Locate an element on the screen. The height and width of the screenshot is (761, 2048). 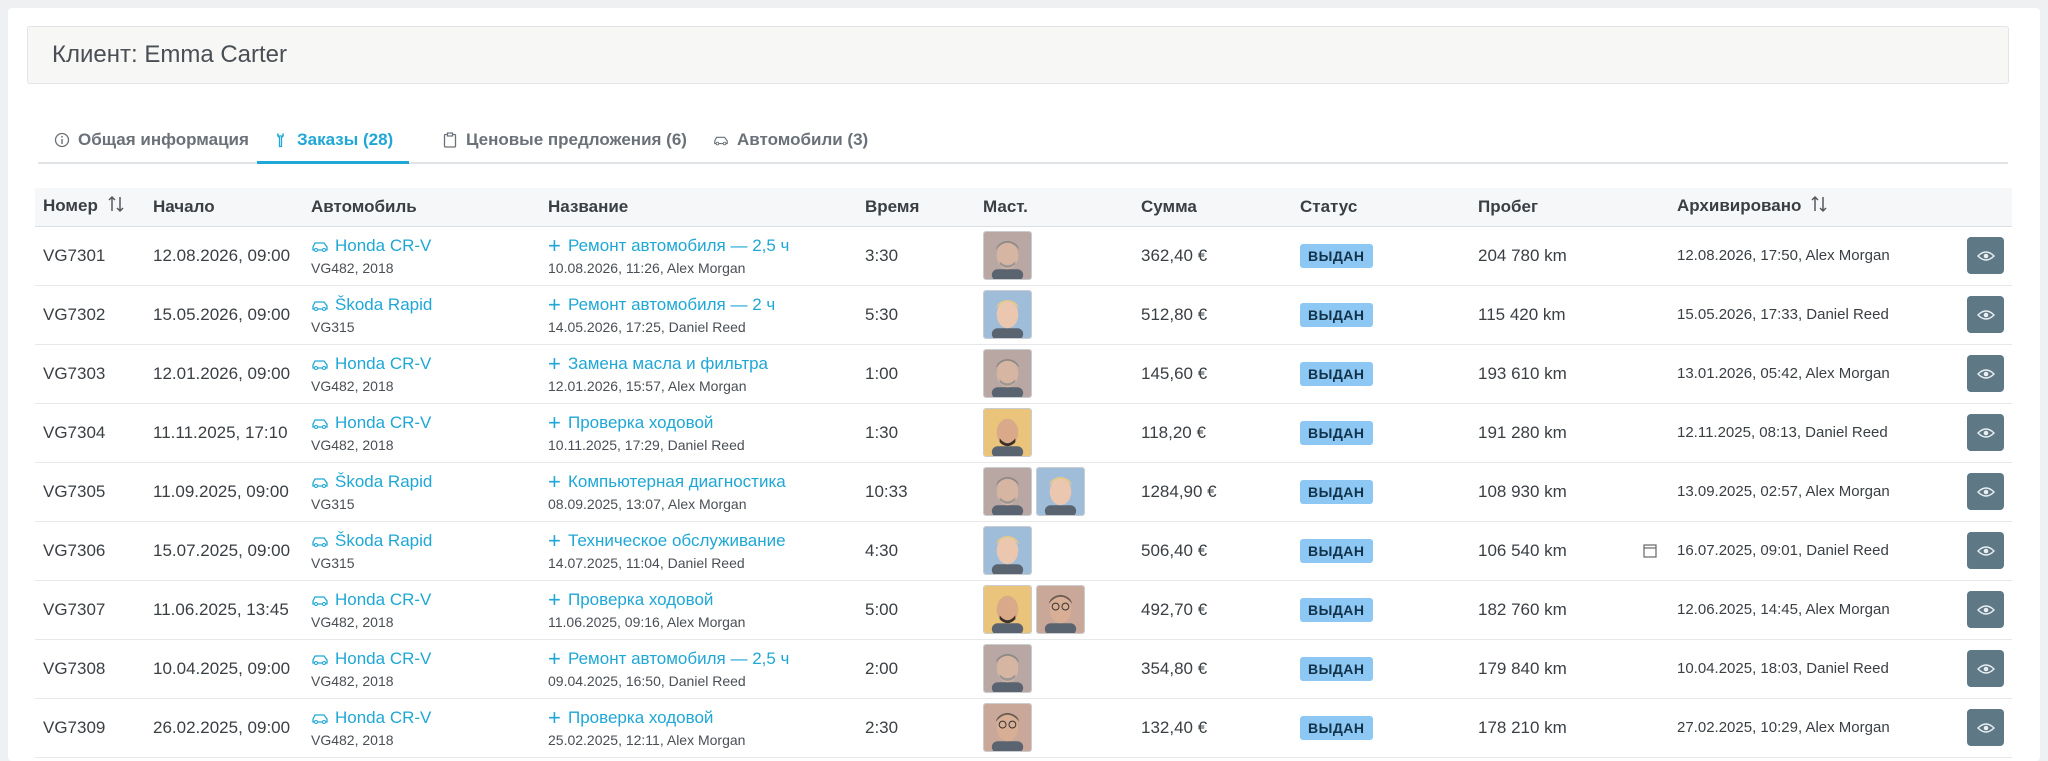
order-archived: 12.11.2025, 08:13, Daniel Reed is located at coordinates (1840, 432).